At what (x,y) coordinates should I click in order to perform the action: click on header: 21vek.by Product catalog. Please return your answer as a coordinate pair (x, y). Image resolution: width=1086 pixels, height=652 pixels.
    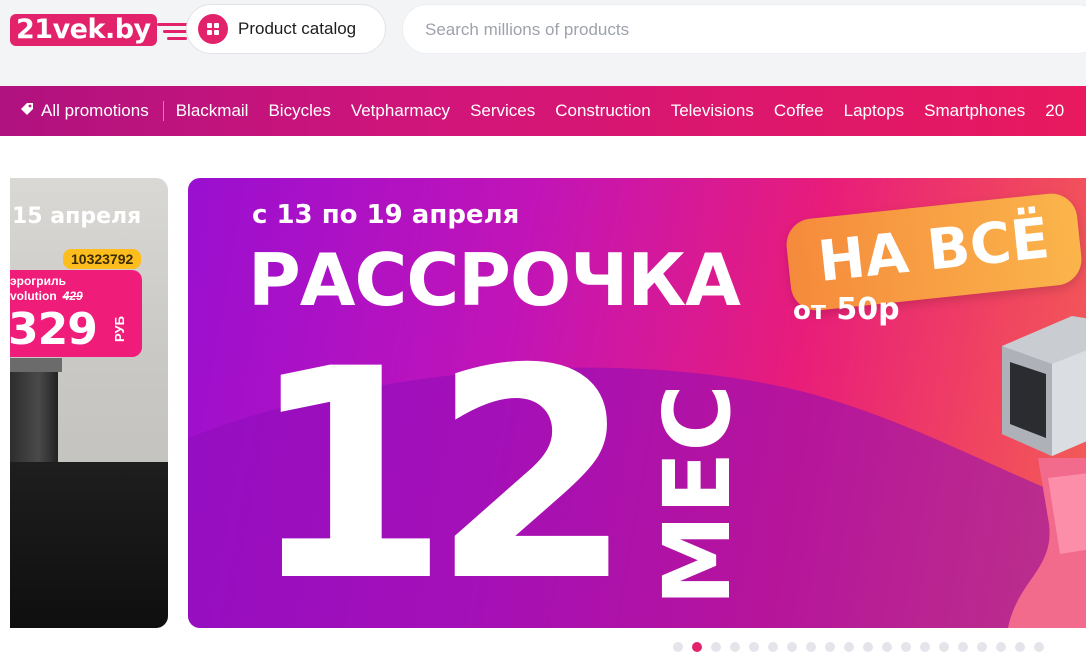
    Looking at the image, I should click on (543, 43).